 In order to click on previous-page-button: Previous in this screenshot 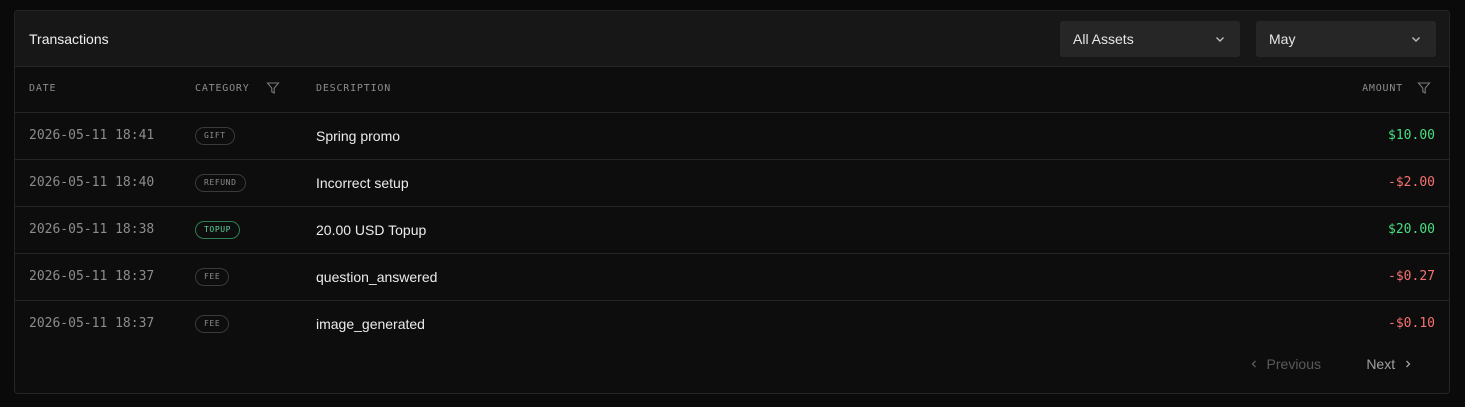, I will do `click(1285, 364)`.